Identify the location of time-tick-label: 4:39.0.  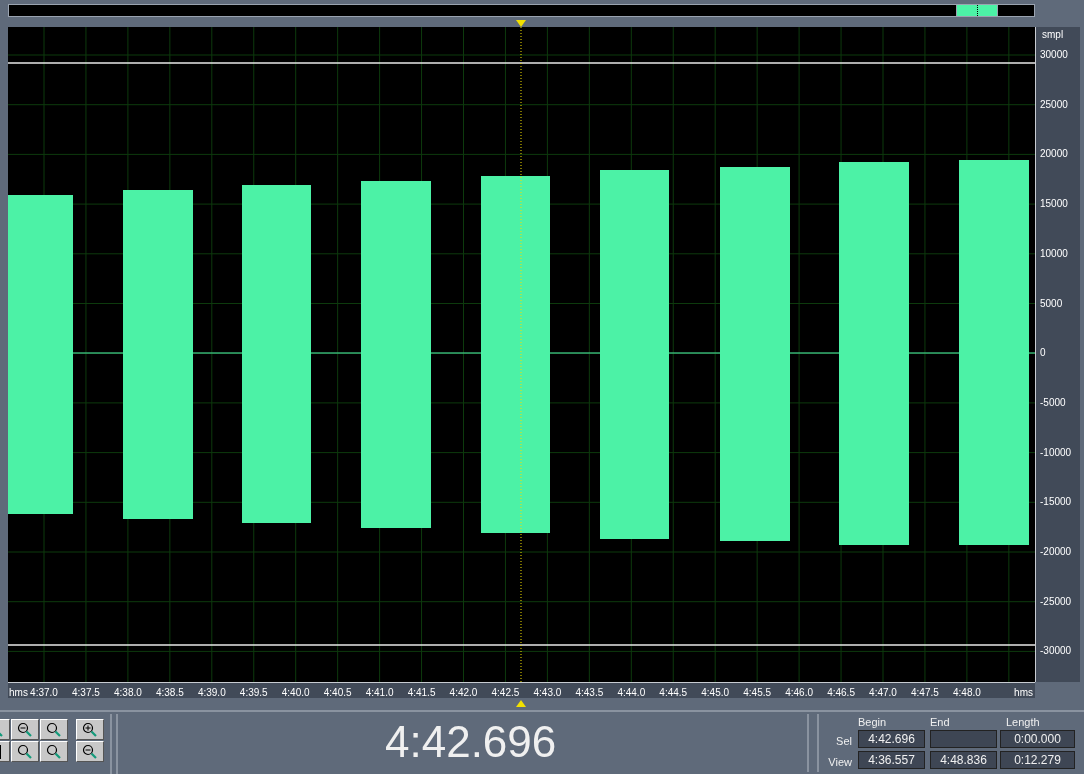
(211, 693).